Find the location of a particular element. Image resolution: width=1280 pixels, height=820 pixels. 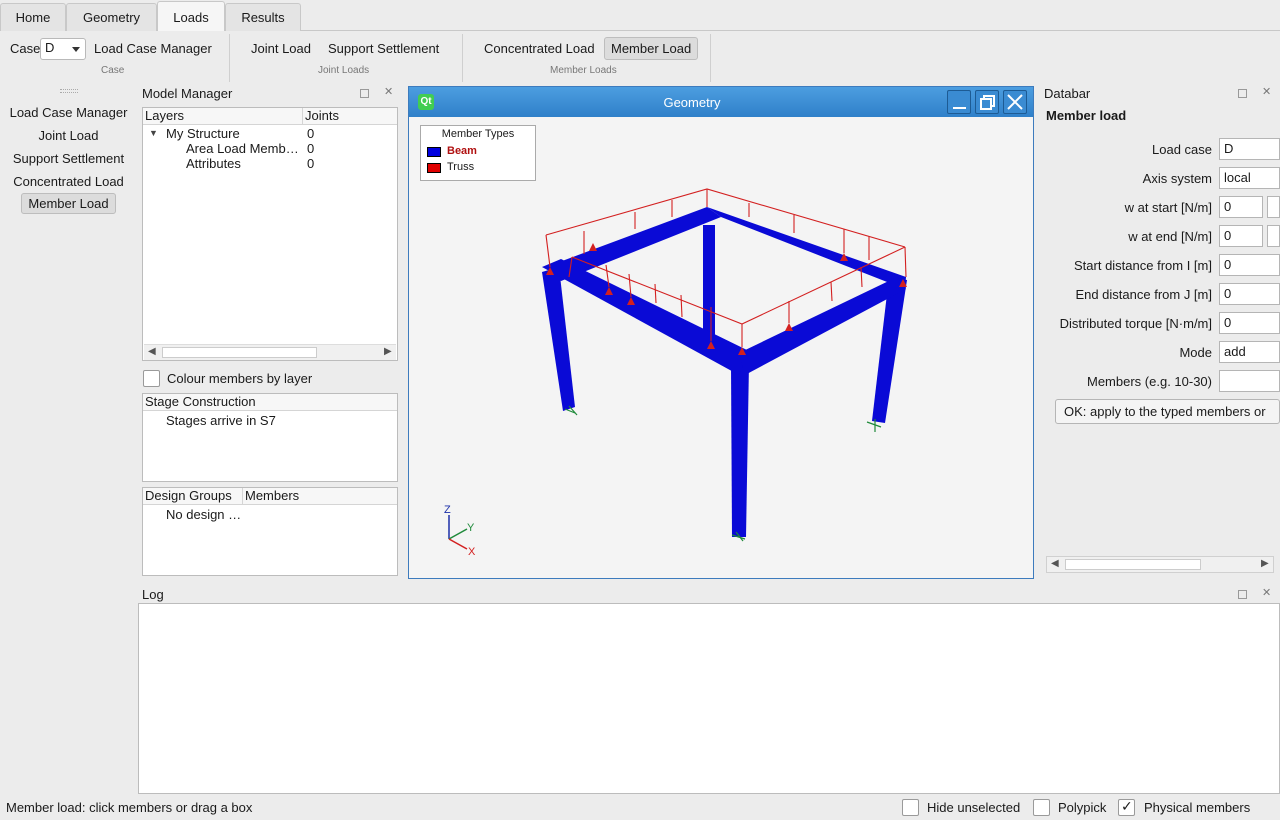

joint-load-button: Joint Load is located at coordinates (281, 48).